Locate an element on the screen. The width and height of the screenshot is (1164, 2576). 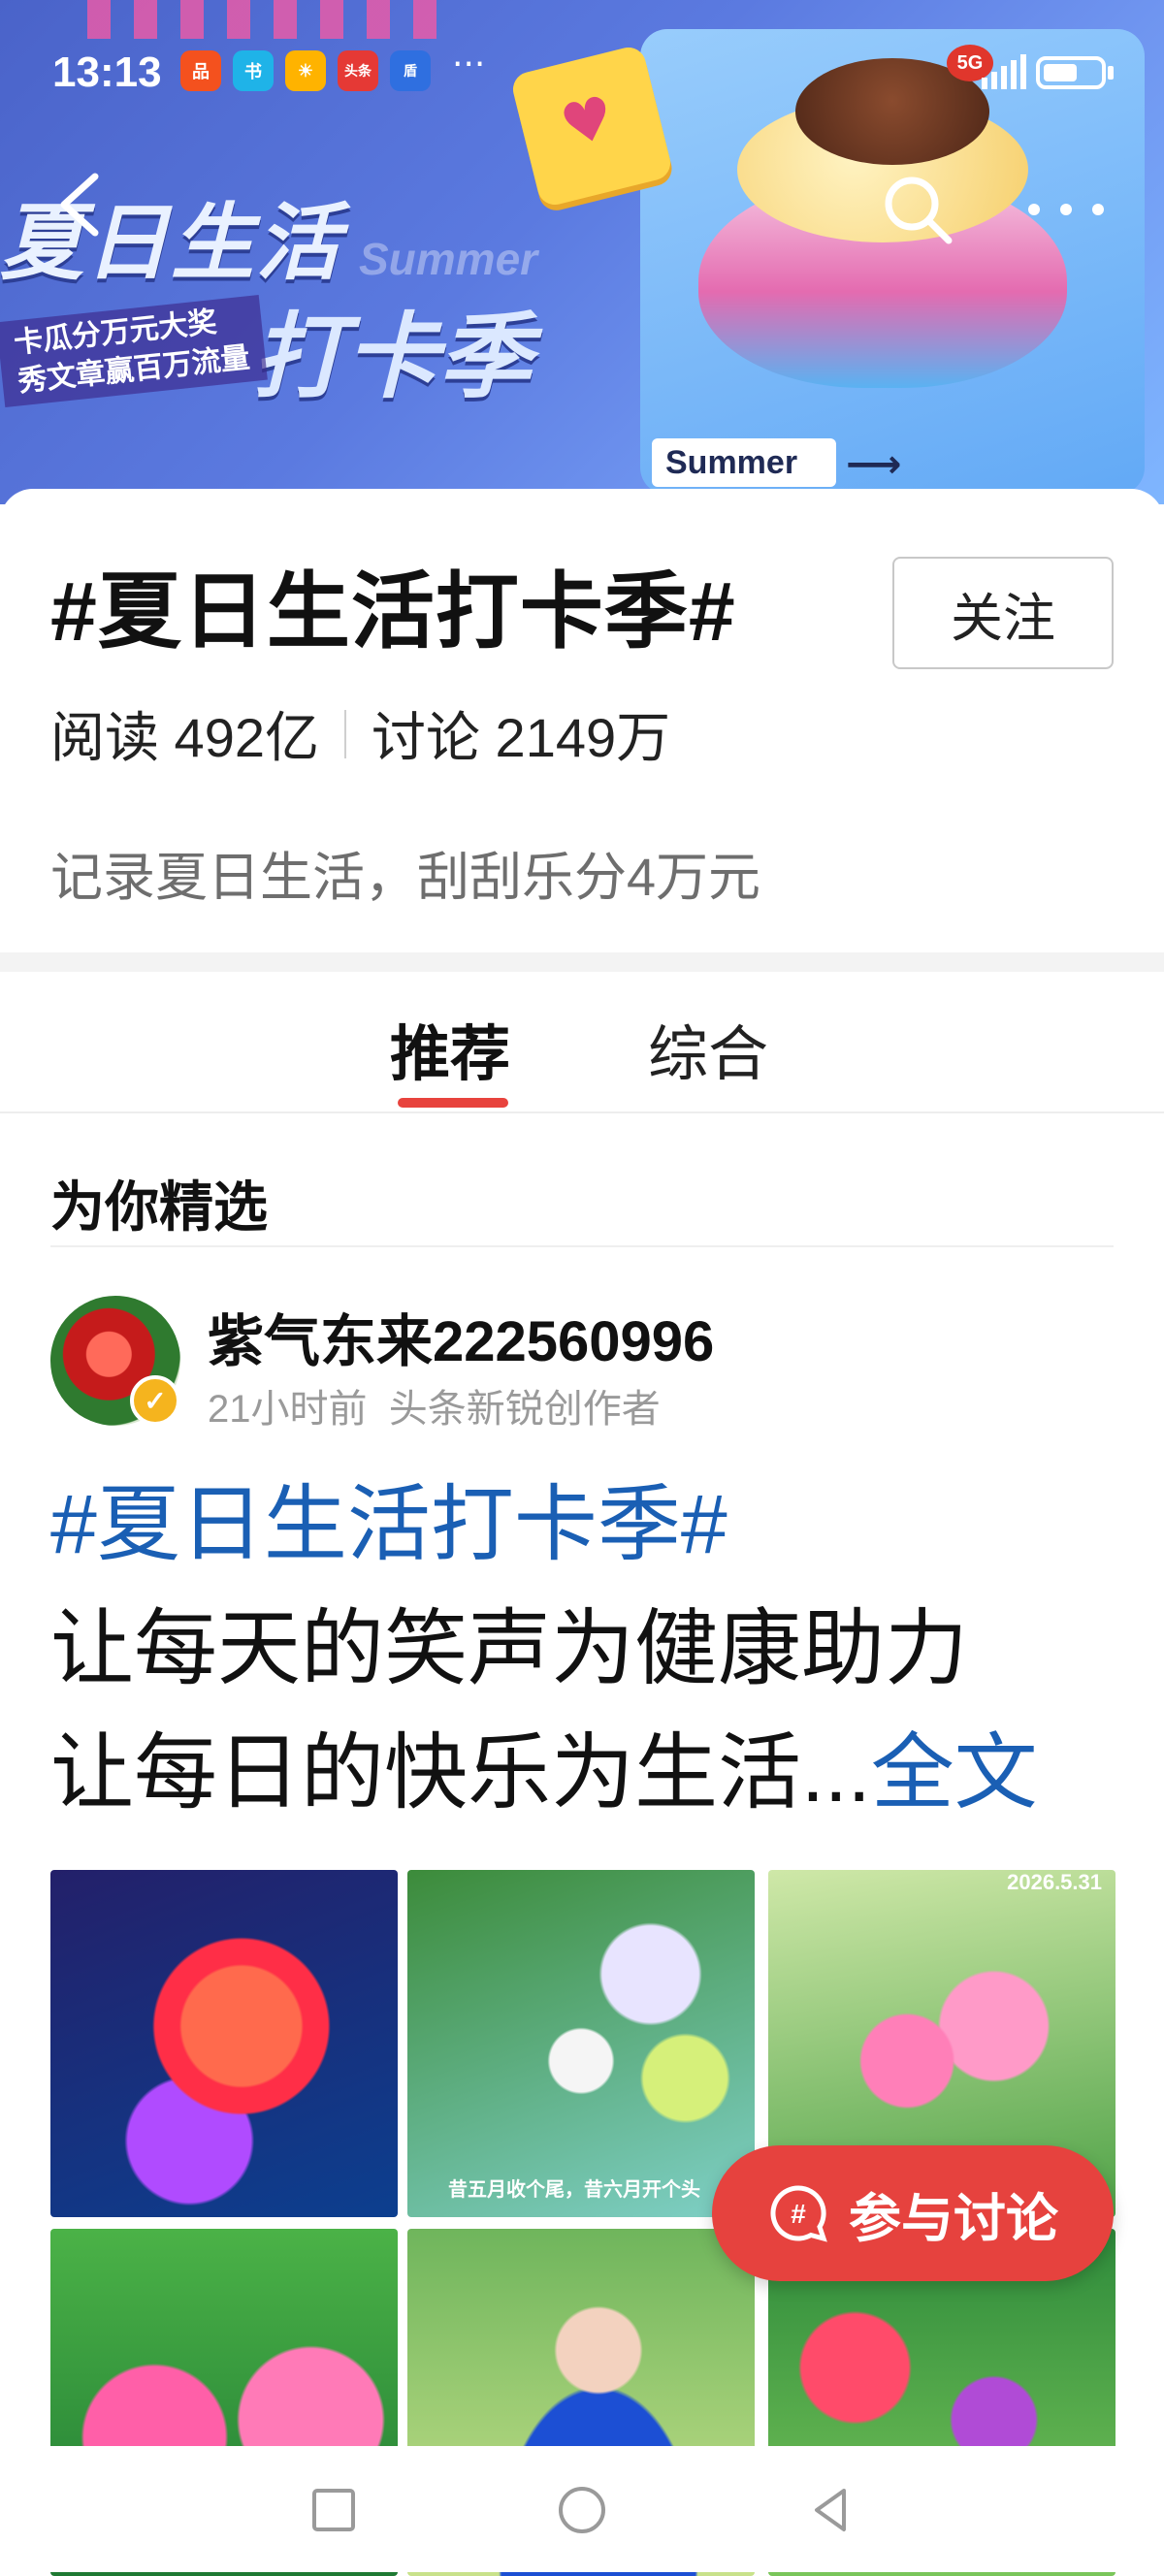
status-time: 13:13 is located at coordinates (107, 72).